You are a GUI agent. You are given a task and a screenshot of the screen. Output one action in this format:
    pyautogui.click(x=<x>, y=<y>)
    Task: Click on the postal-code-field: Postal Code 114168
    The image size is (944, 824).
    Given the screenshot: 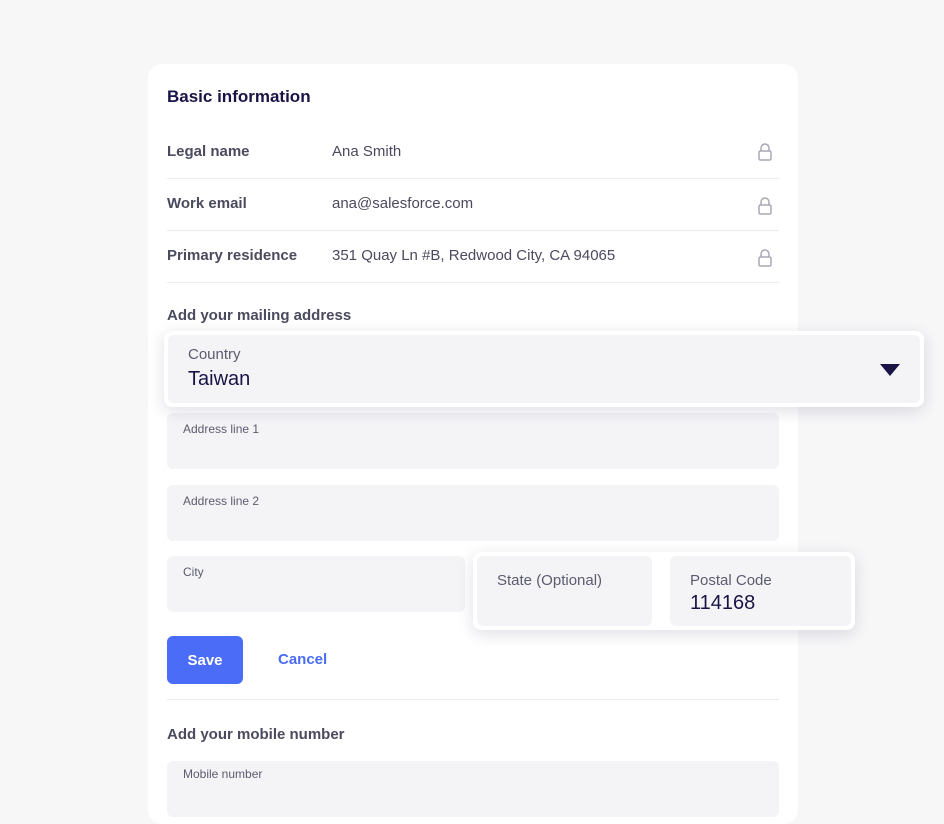 What is the action you would take?
    pyautogui.click(x=760, y=591)
    